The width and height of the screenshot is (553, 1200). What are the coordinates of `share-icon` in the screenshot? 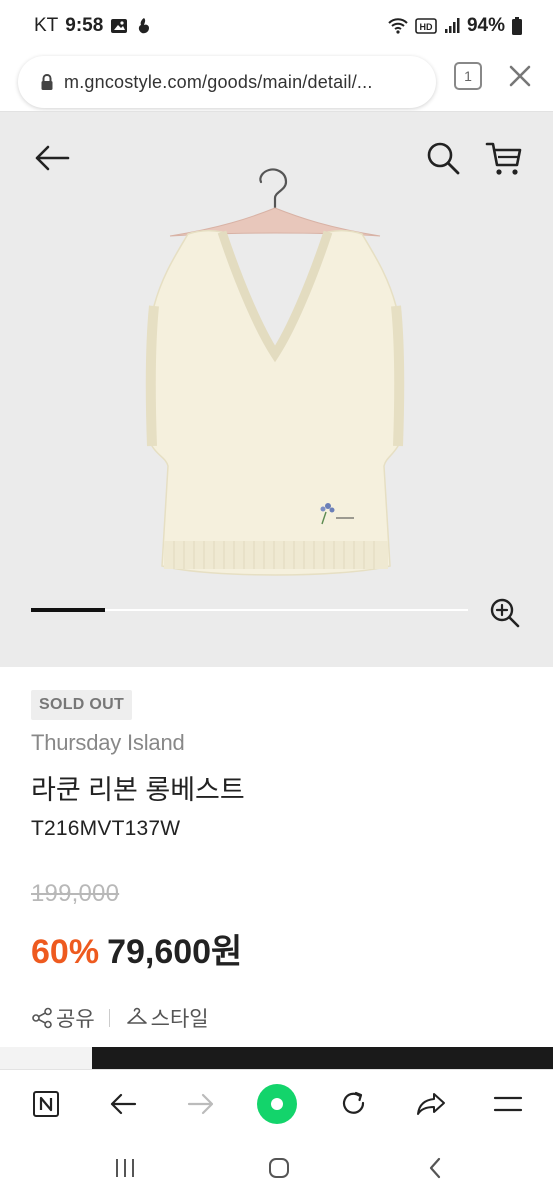 It's located at (42, 1018).